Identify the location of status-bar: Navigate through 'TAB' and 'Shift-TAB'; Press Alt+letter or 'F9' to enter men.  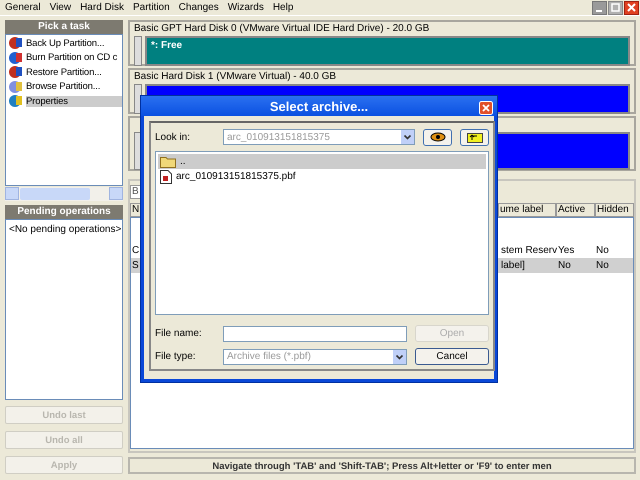
(382, 465).